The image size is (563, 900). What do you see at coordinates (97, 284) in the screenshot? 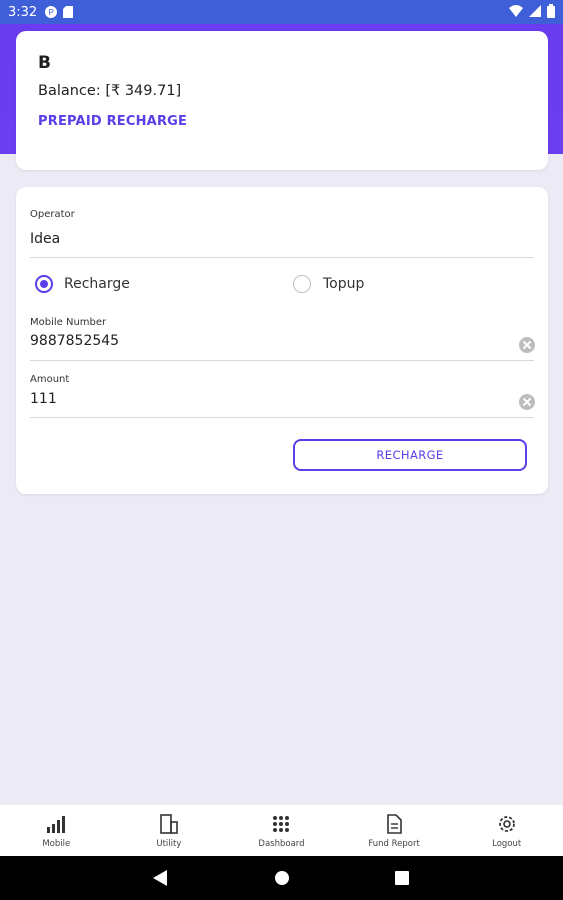
I see `radio-recharge-label: Recharge` at bounding box center [97, 284].